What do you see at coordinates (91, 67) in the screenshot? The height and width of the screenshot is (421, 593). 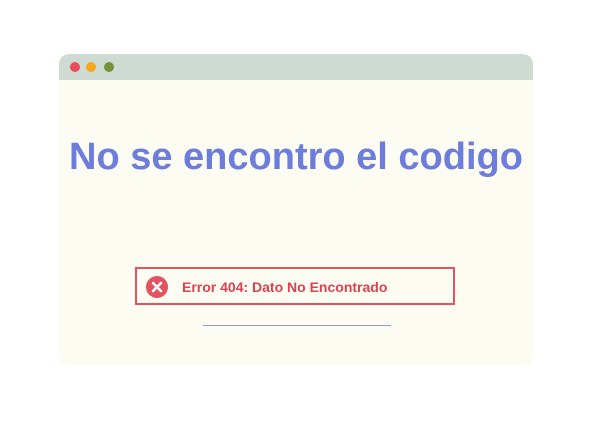 I see `minimize-dot` at bounding box center [91, 67].